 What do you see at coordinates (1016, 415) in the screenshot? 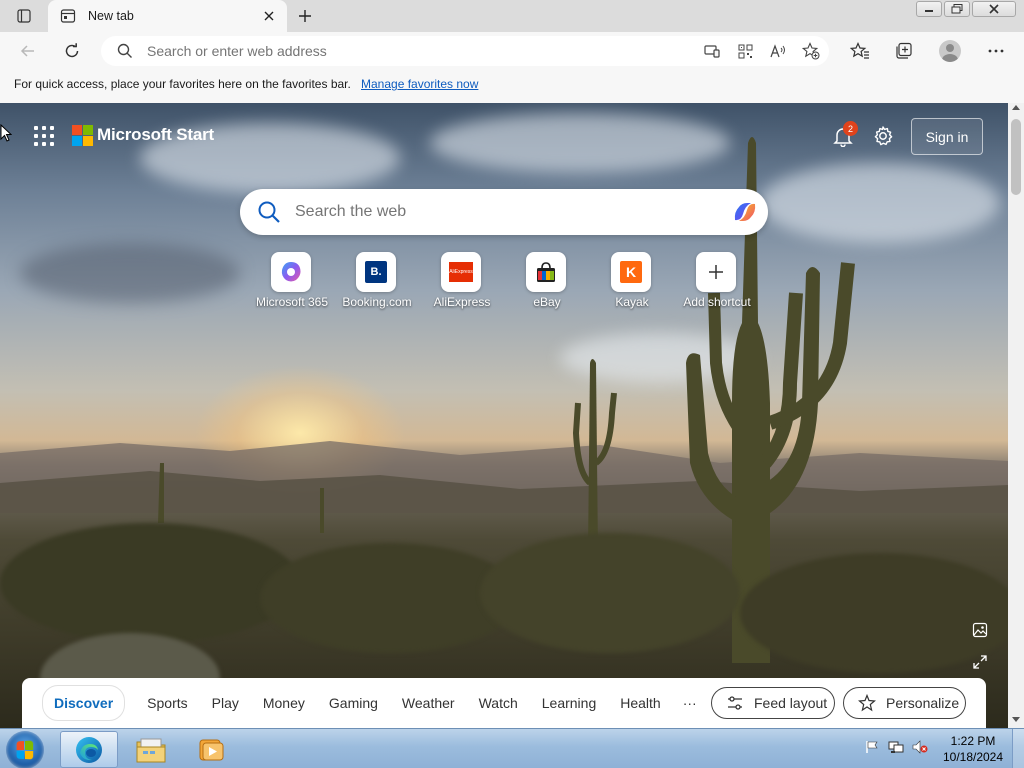
I see `page-scrollbar` at bounding box center [1016, 415].